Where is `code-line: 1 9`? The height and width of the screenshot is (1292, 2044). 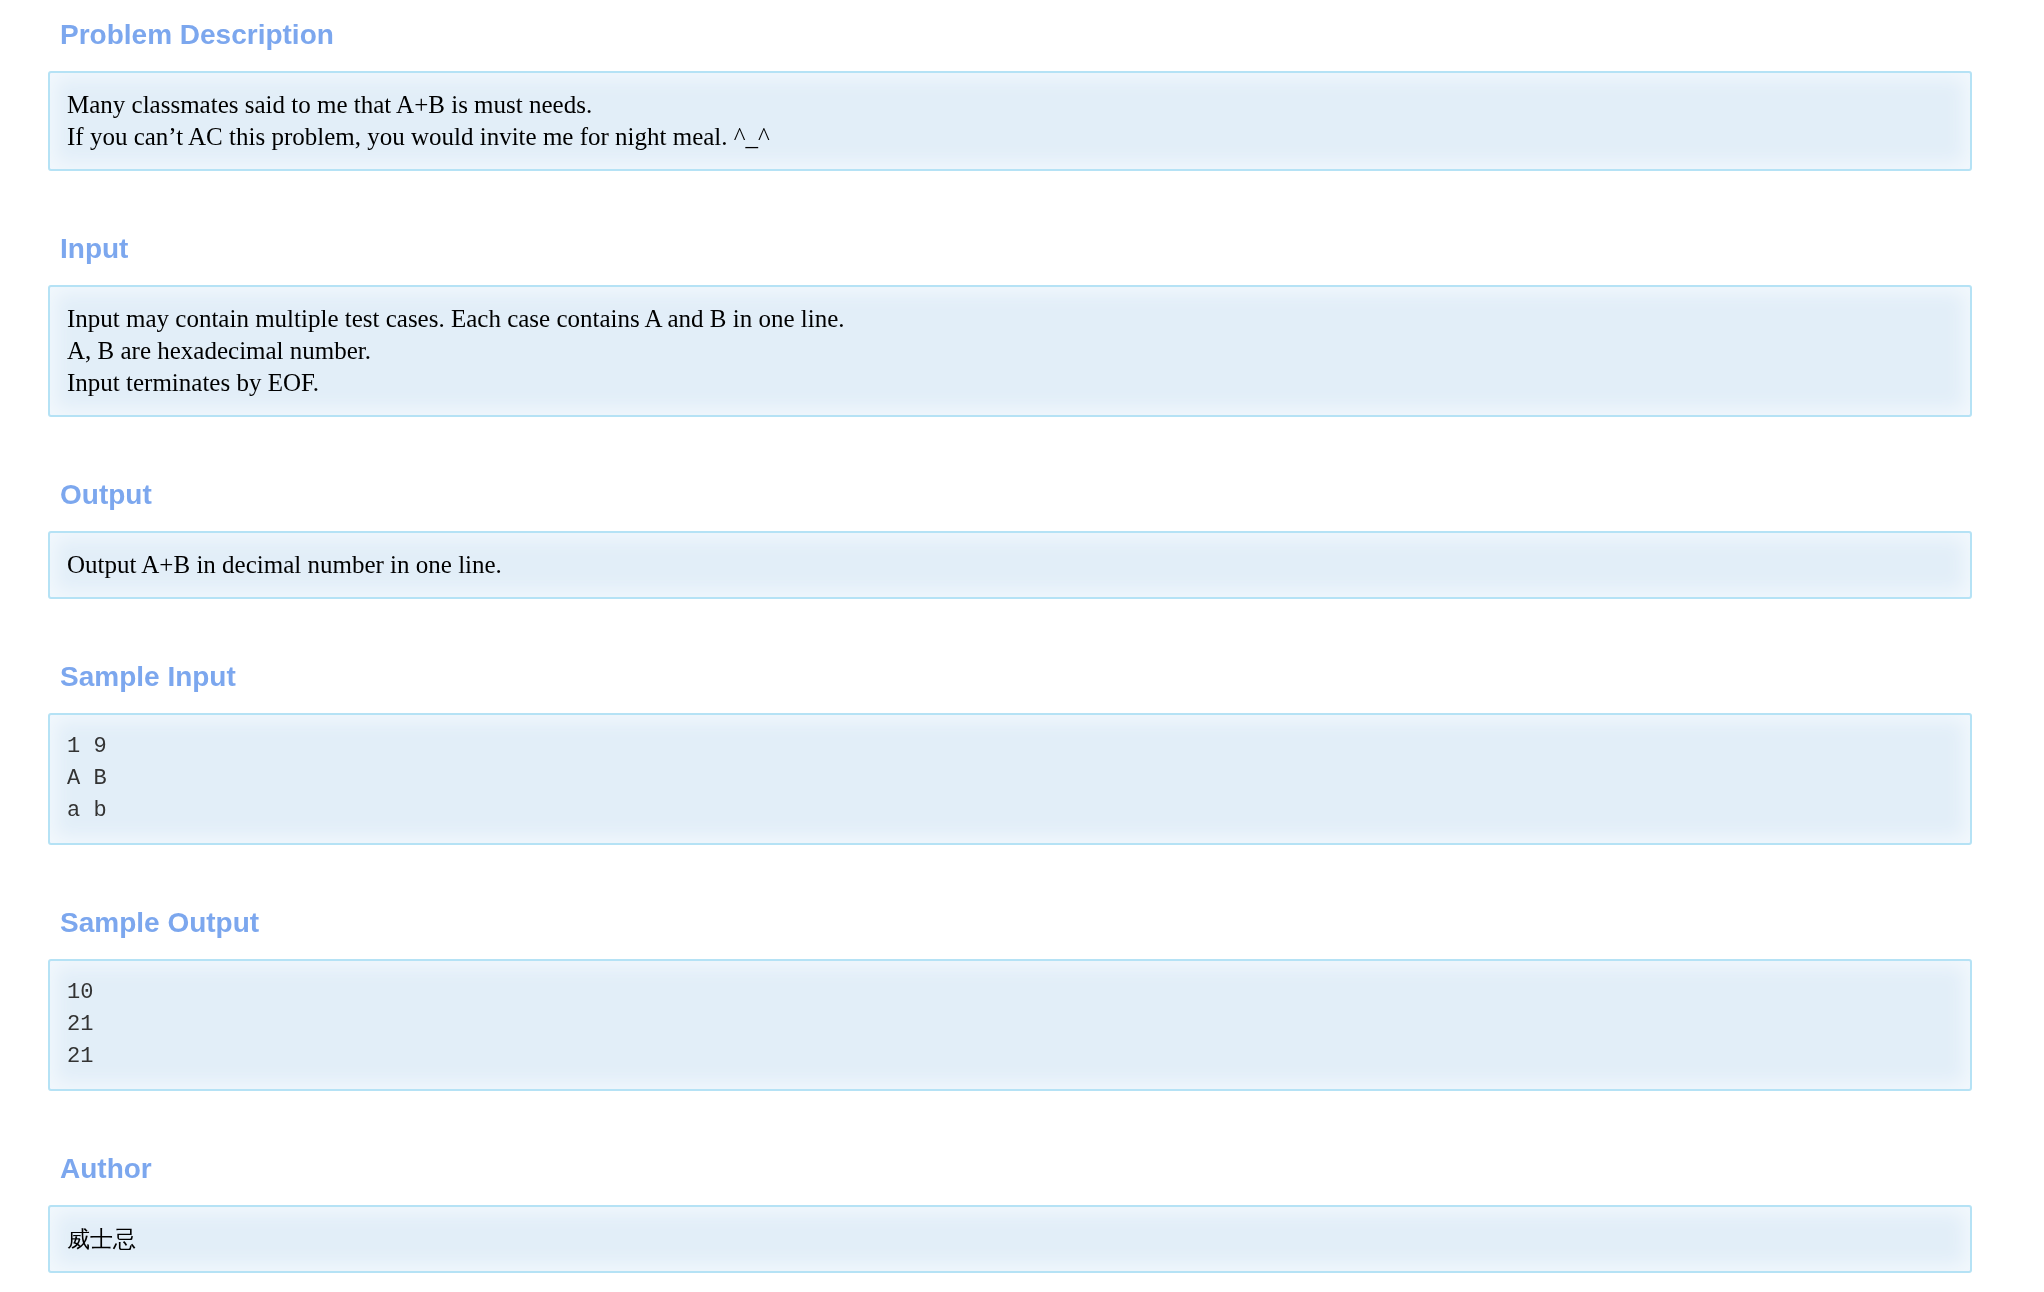
code-line: 1 9 is located at coordinates (87, 747).